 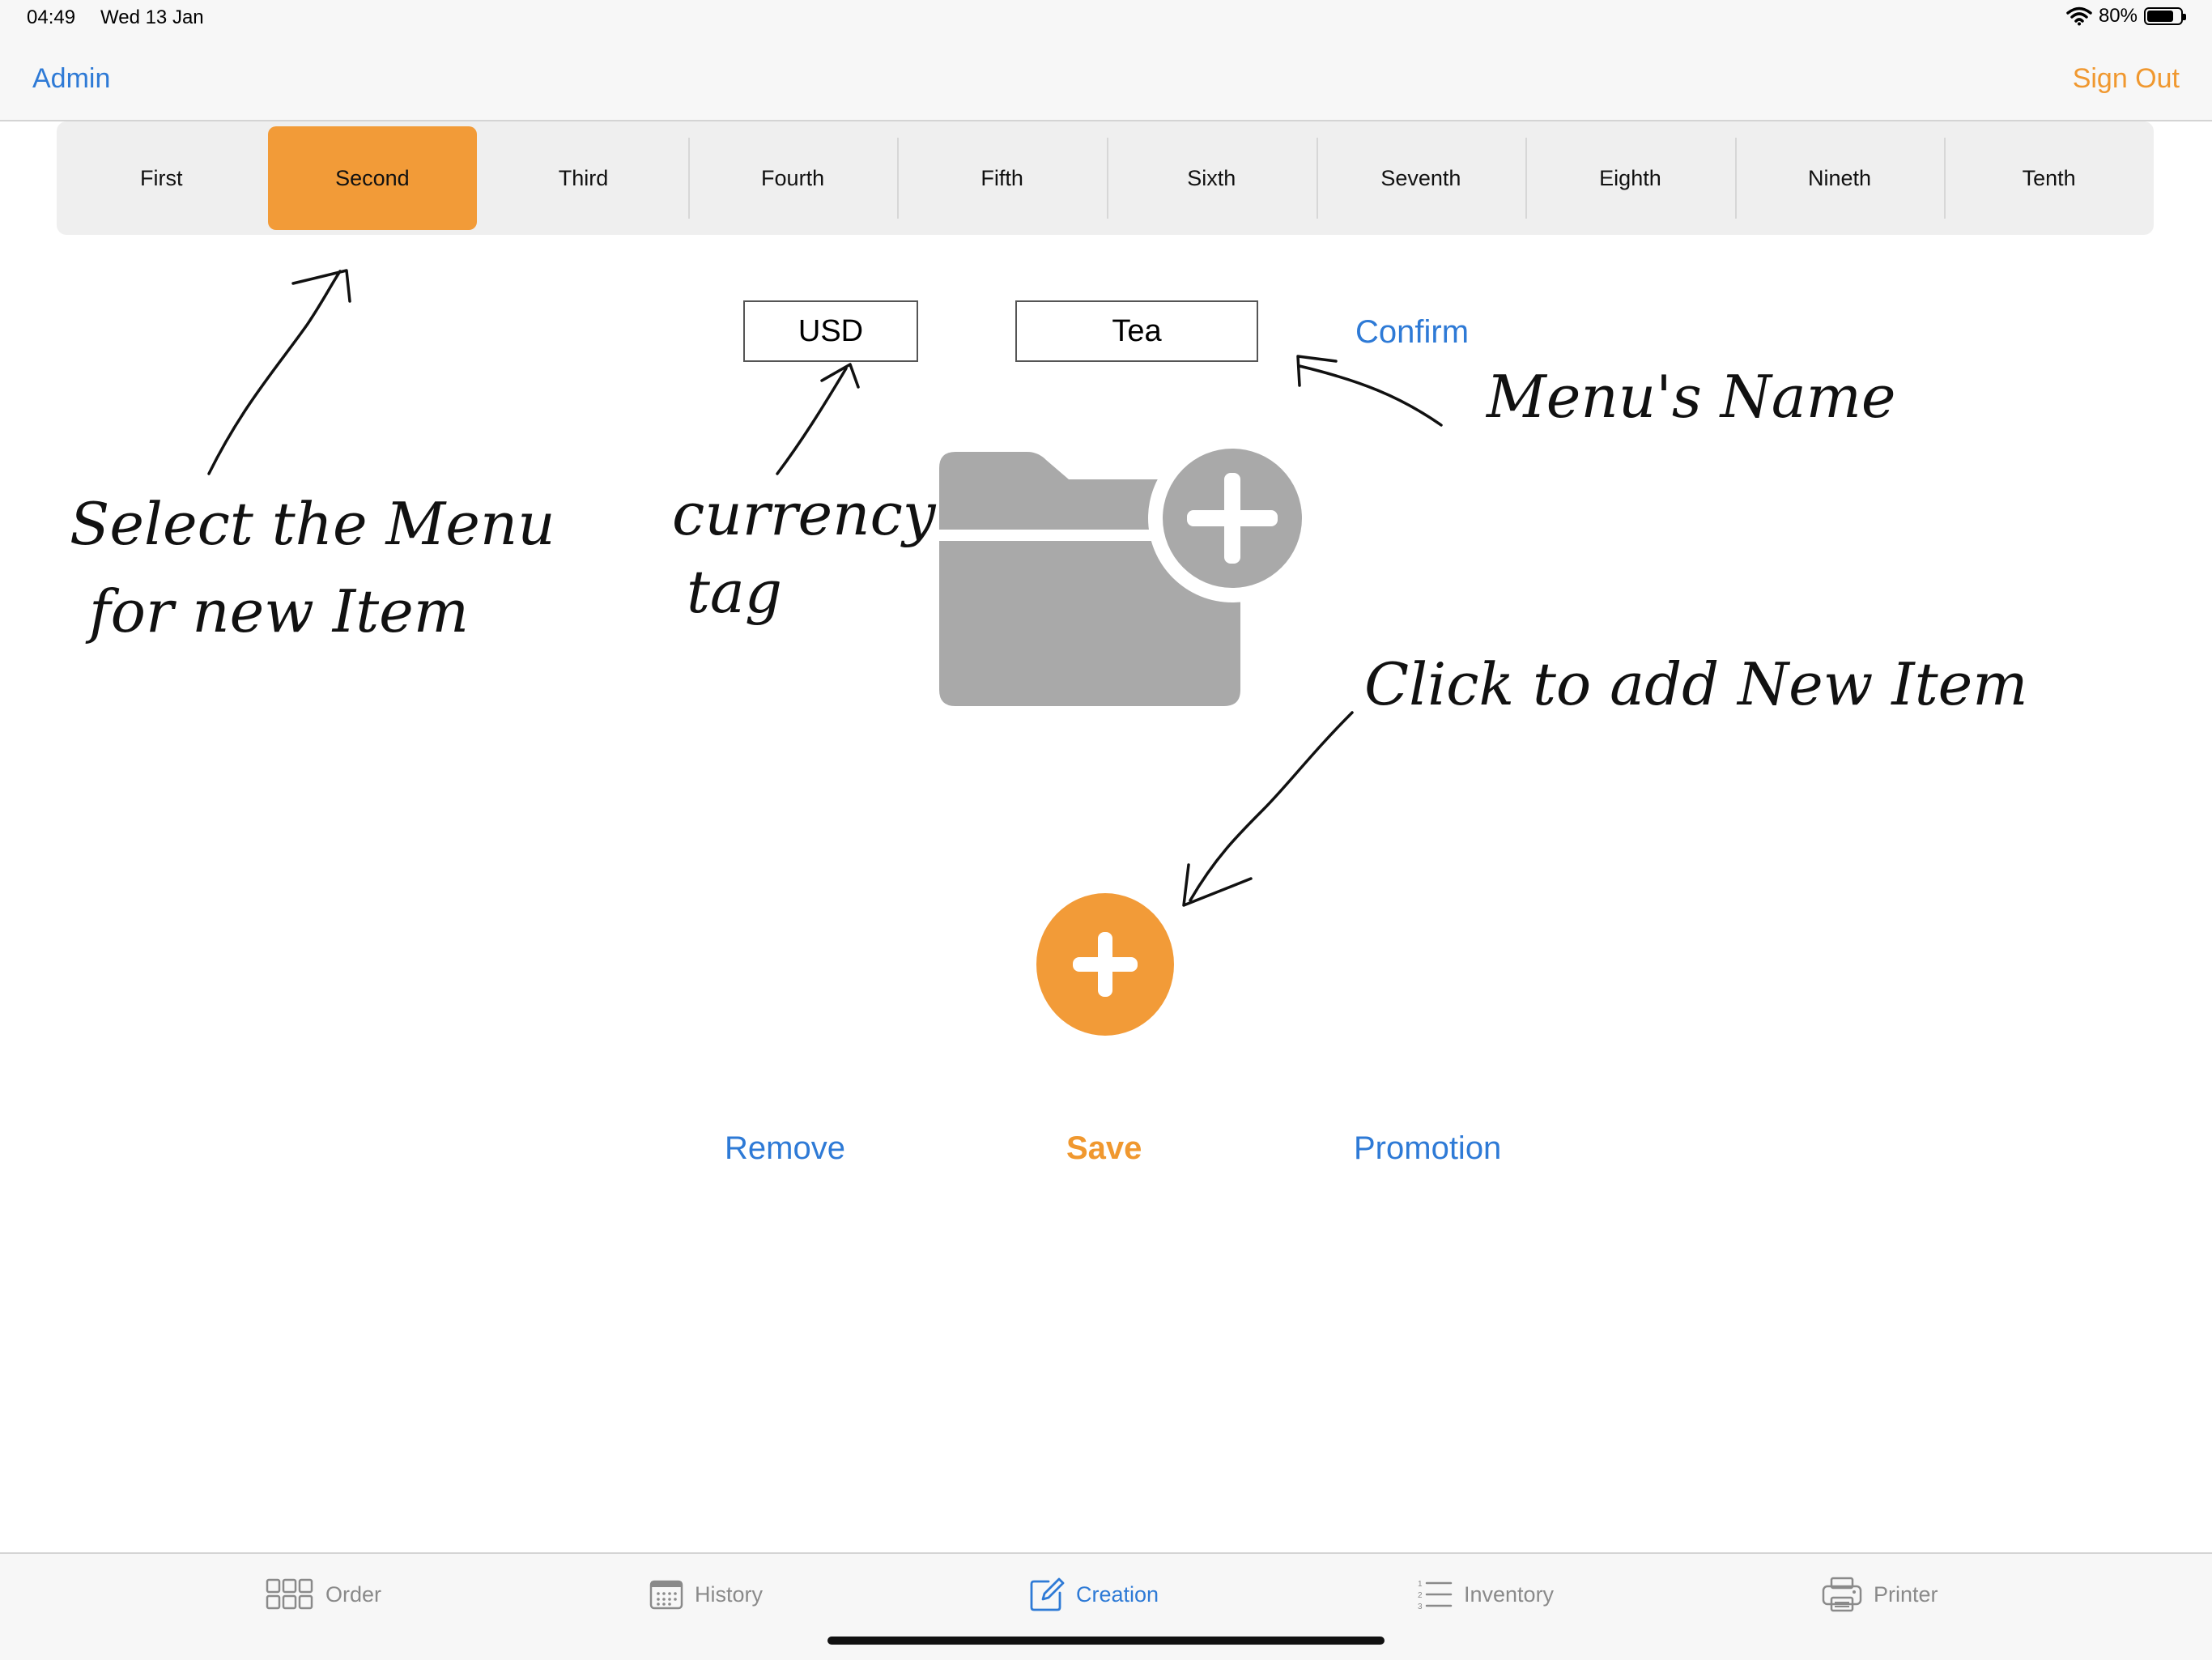 I want to click on annotation-currency-line1: currency, so click(x=804, y=514).